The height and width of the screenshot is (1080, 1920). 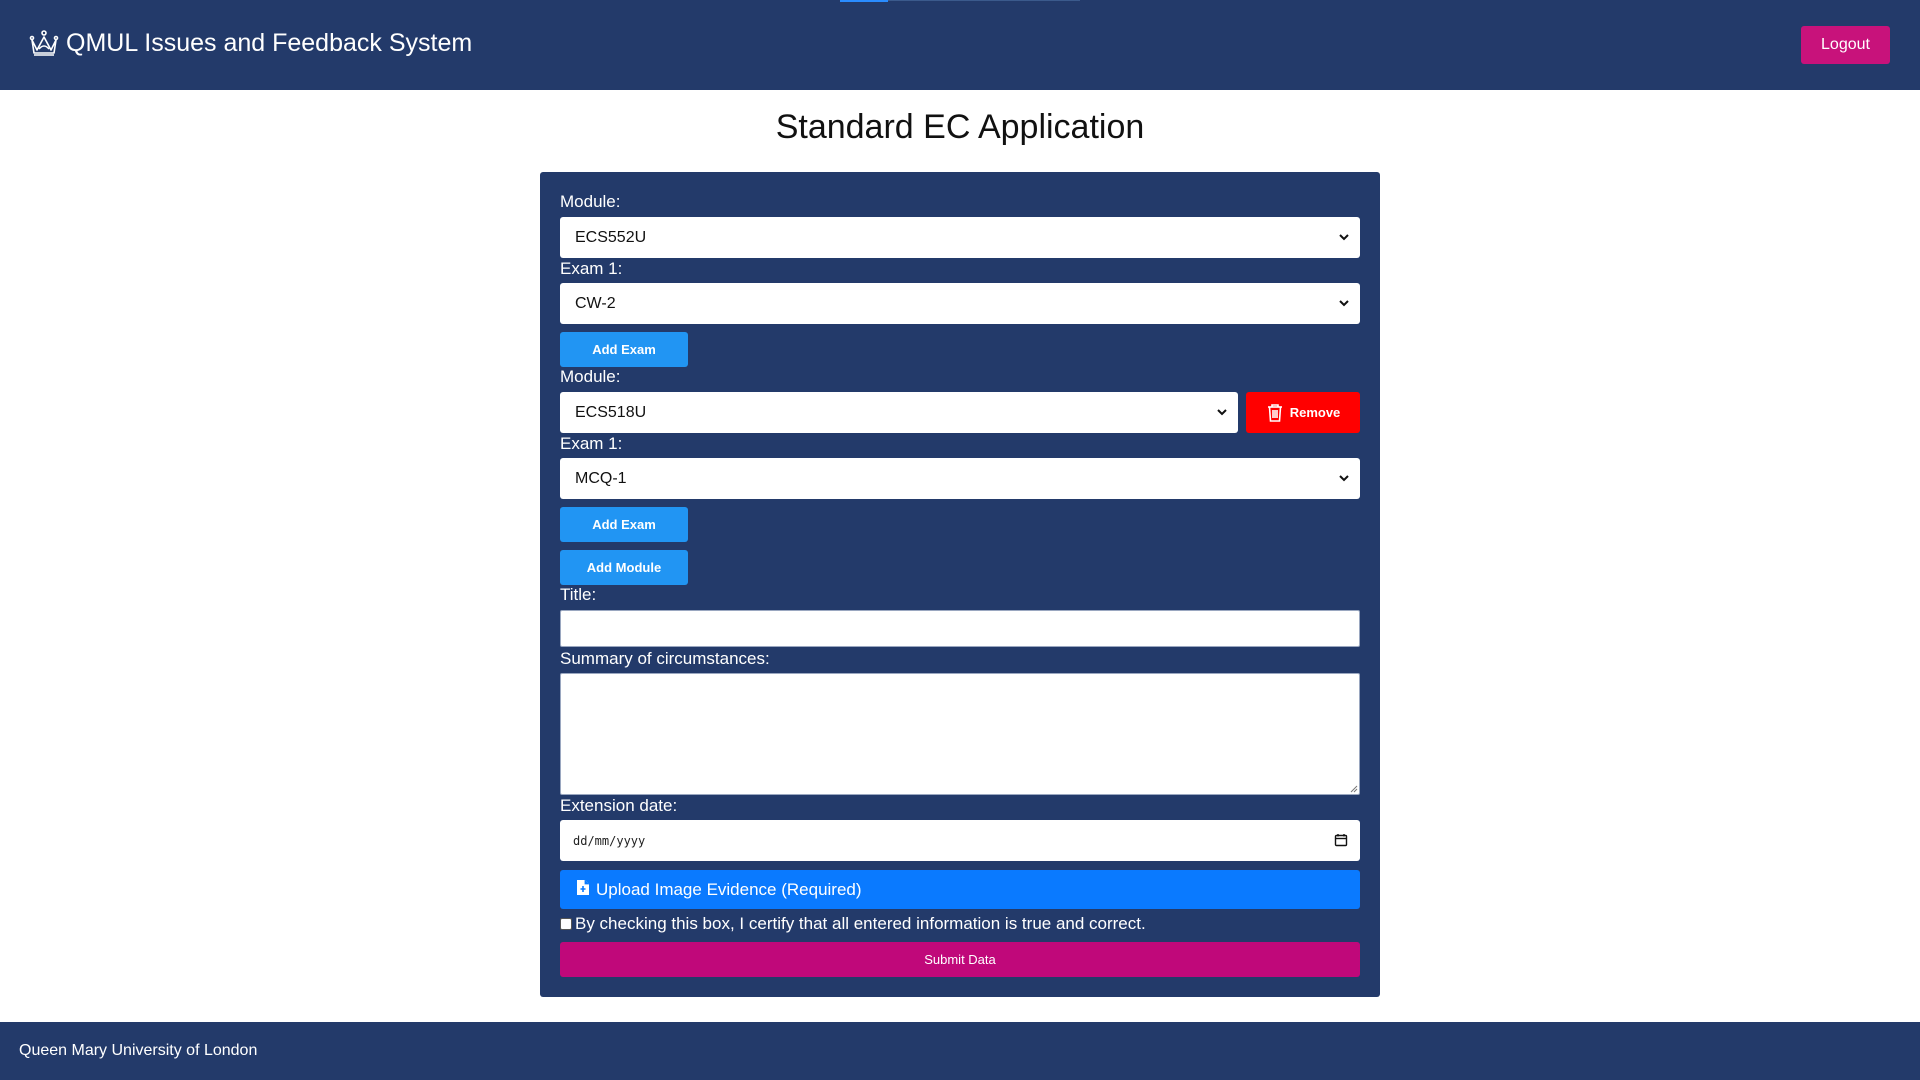 I want to click on upload-evidence-button: Upload Image Evidence (Required), so click(x=960, y=889).